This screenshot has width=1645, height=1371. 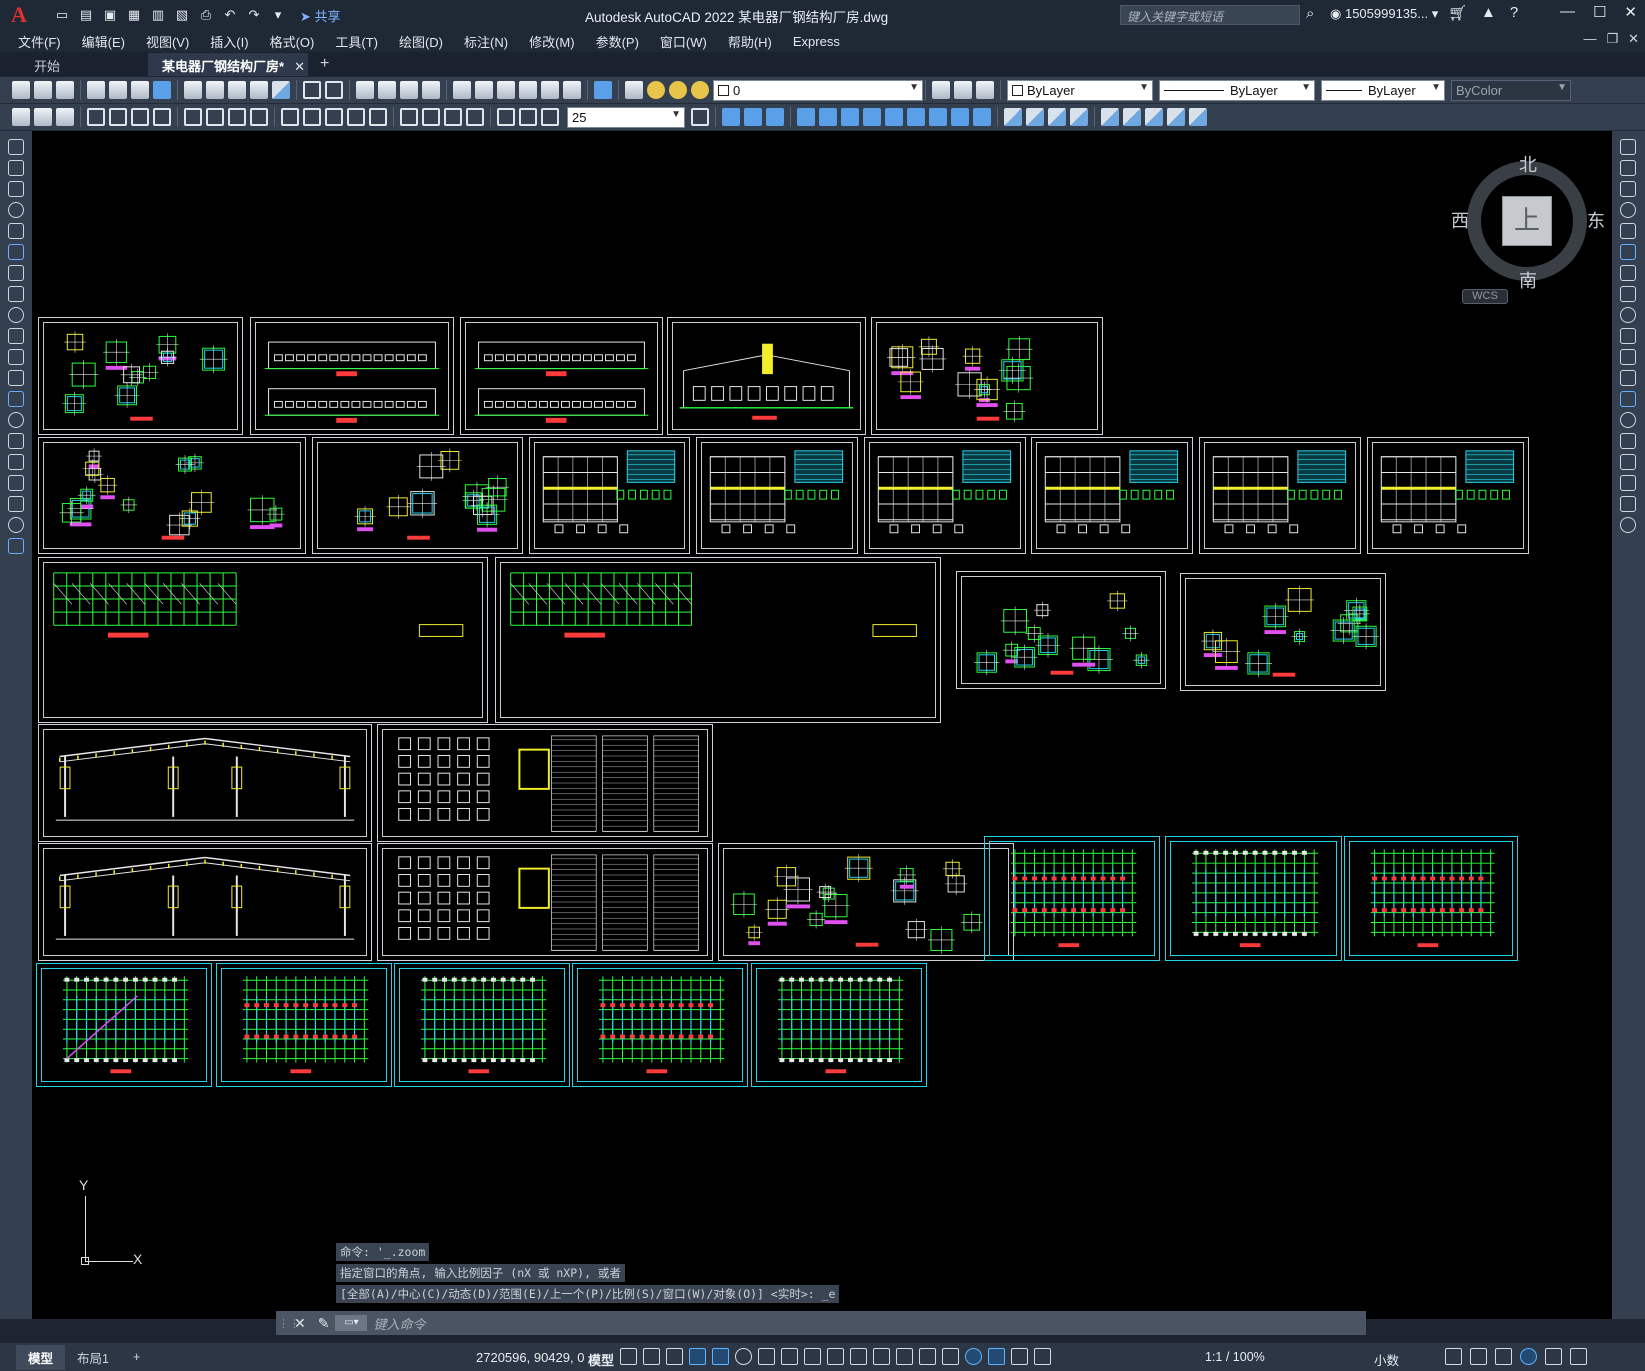 I want to click on redo-icon: ↷, so click(x=254, y=15).